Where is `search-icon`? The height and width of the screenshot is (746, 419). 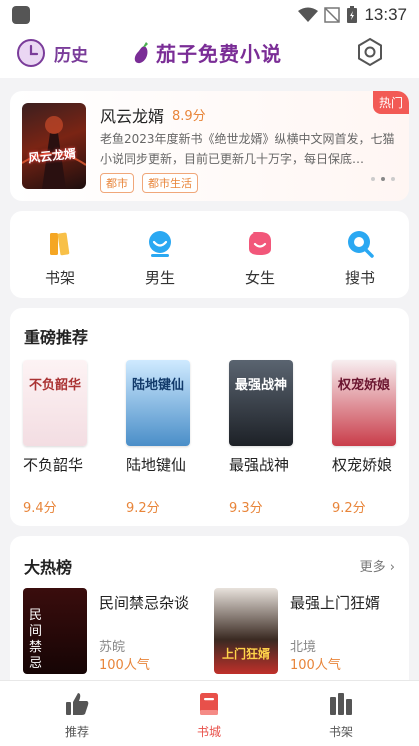
search-icon is located at coordinates (361, 244).